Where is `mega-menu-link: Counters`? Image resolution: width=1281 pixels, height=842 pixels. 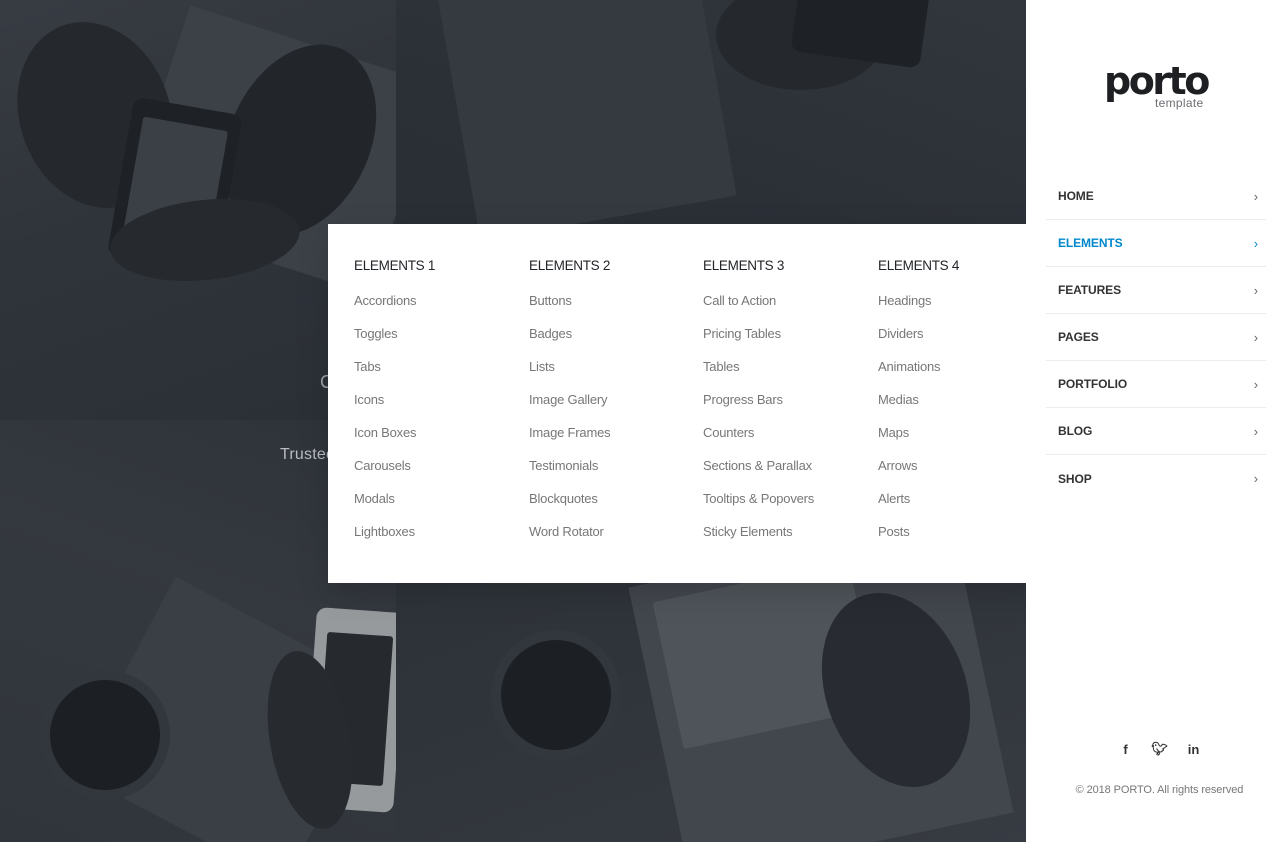
mega-menu-link: Counters is located at coordinates (788, 442).